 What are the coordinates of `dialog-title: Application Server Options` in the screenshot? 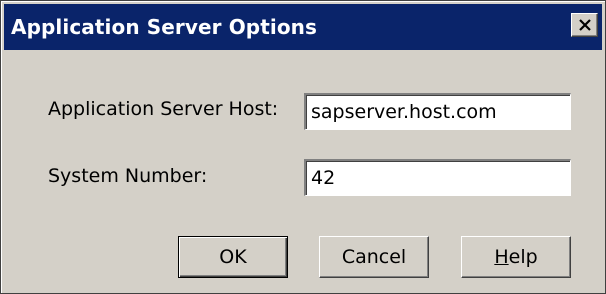 It's located at (164, 27).